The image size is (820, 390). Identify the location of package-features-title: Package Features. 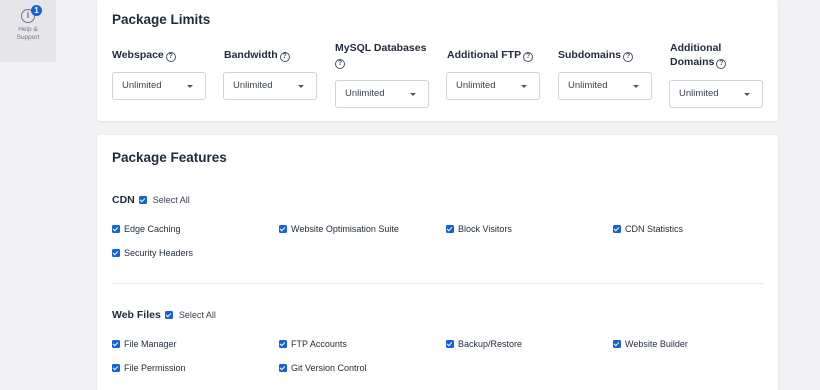
(169, 157).